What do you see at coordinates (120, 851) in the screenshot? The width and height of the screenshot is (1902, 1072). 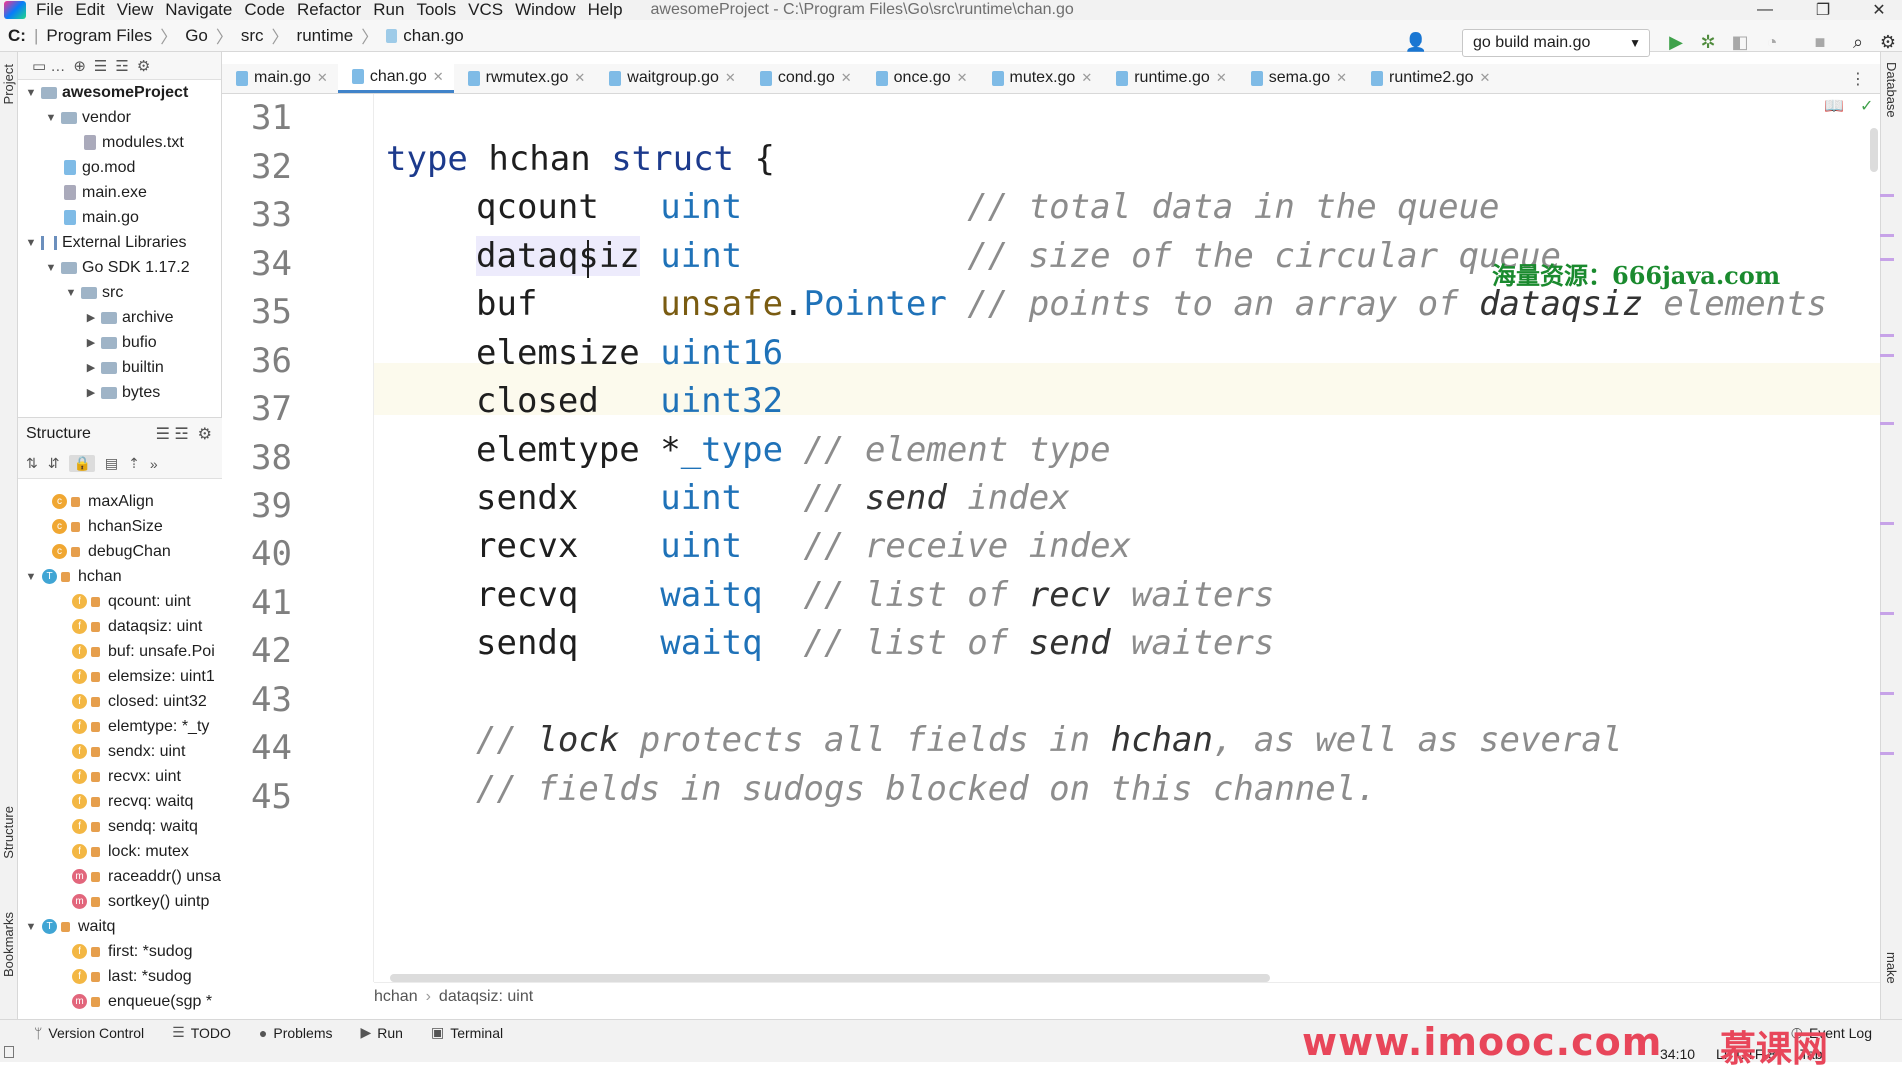 I see `structure-item: f lock: mutex` at bounding box center [120, 851].